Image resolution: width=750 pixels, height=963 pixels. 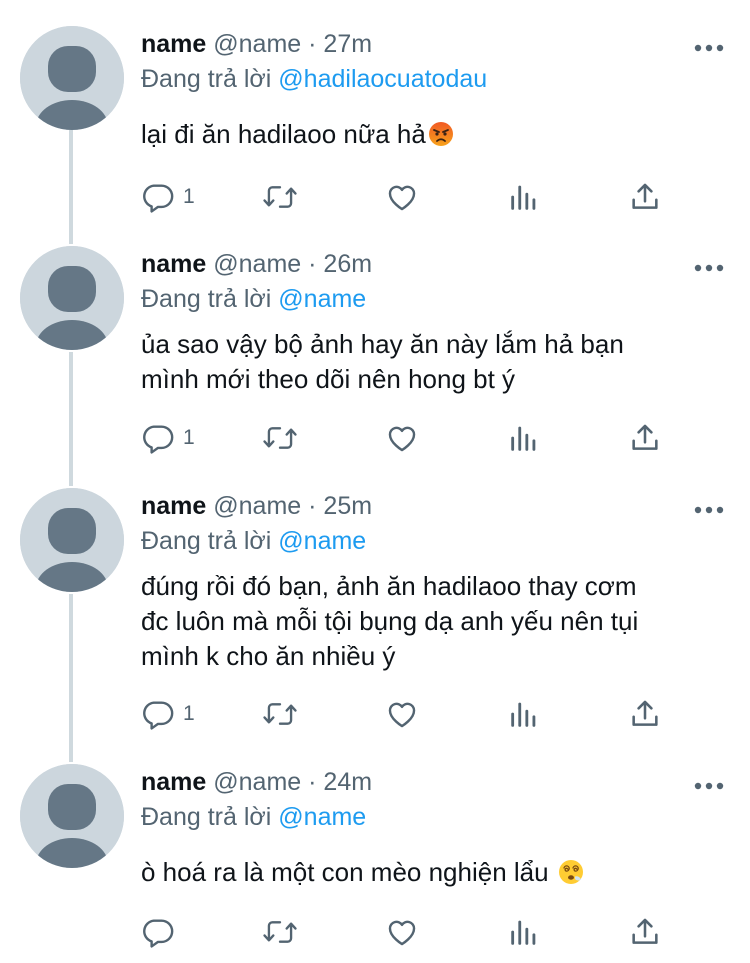 What do you see at coordinates (347, 506) in the screenshot?
I see `timestamp: 25m` at bounding box center [347, 506].